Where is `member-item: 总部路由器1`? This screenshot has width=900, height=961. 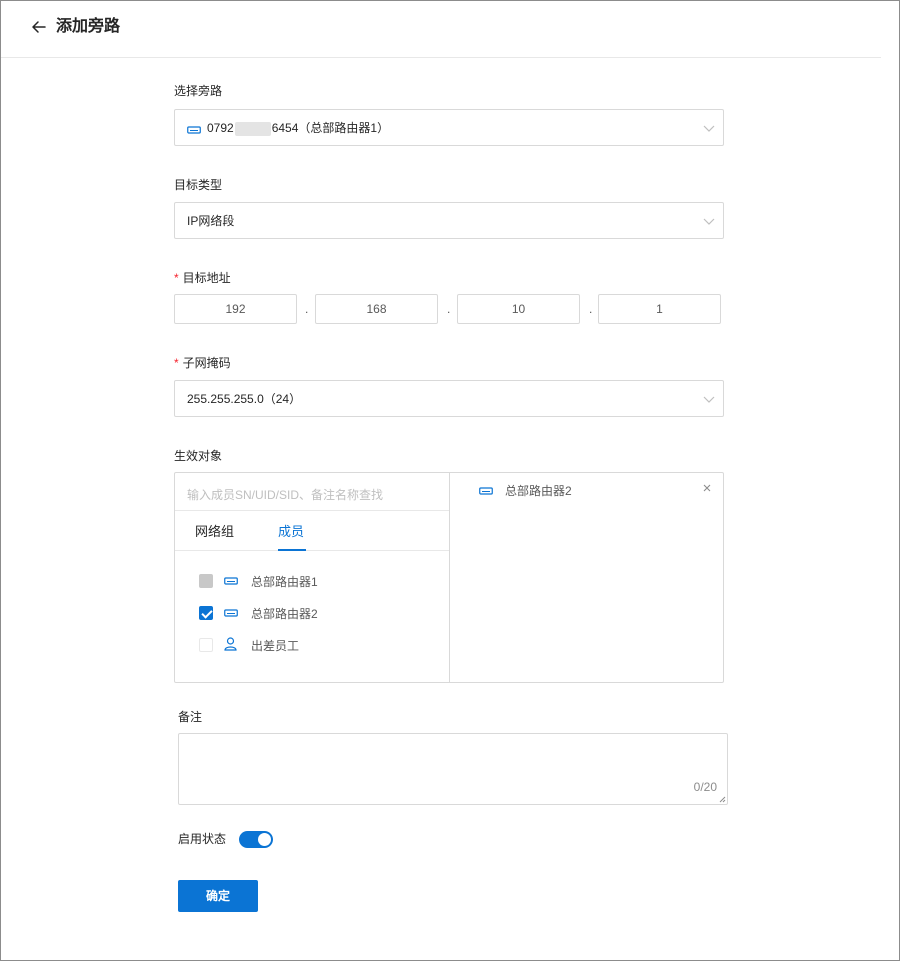 member-item: 总部路由器1 is located at coordinates (319, 582).